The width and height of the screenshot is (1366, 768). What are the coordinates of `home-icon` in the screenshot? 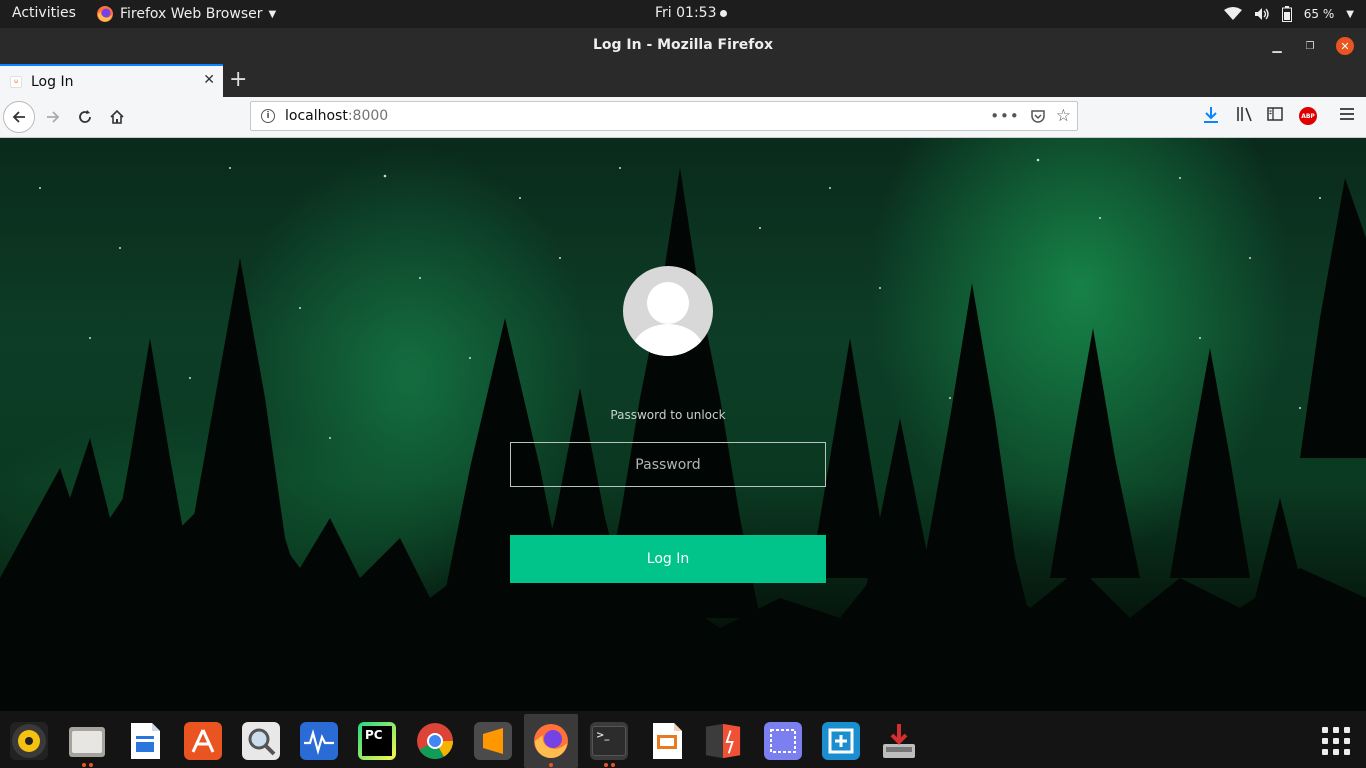 It's located at (117, 116).